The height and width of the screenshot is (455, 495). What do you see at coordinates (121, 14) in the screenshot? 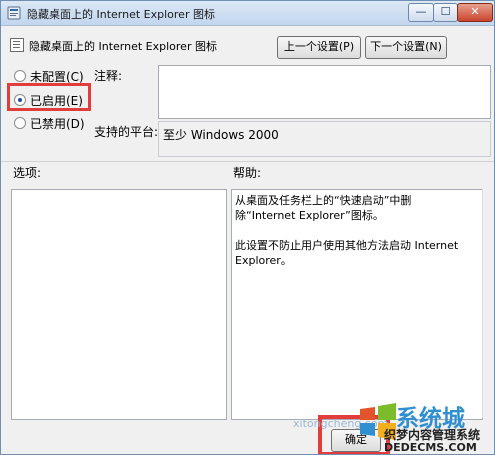
I see `window-title: 隐藏桌面上的 Internet Explorer 图标` at bounding box center [121, 14].